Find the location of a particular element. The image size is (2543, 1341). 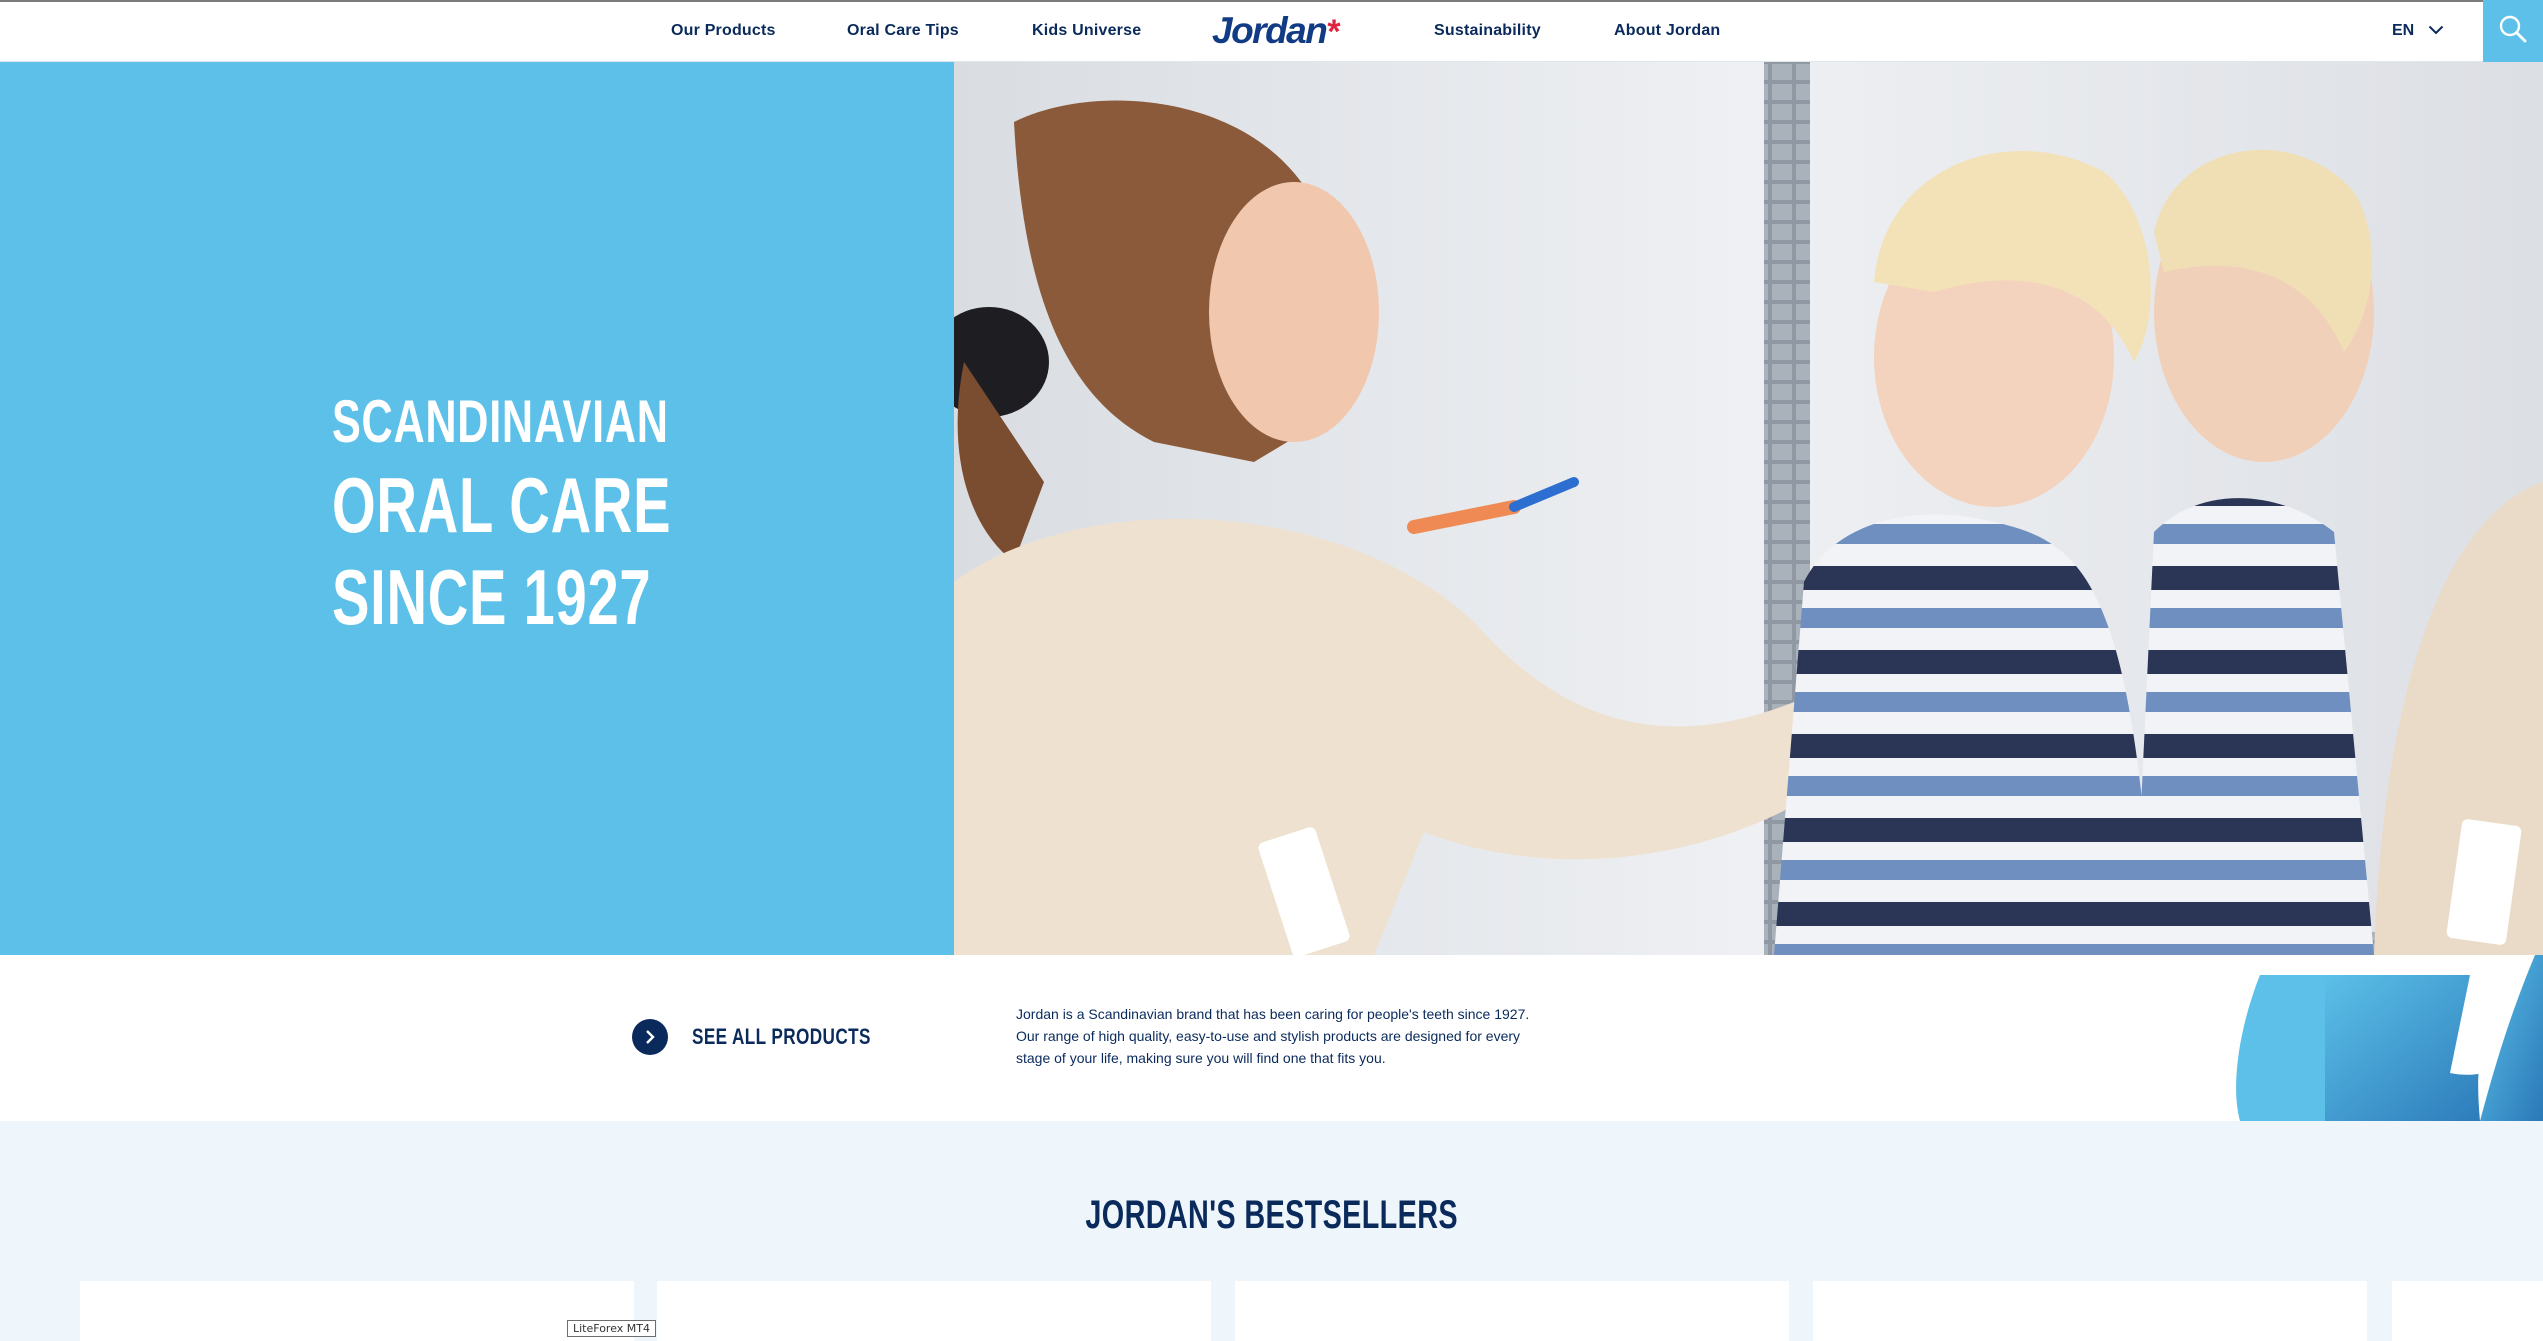

see-all-products-link: SEE ALL PRODUCTS is located at coordinates (776, 1037).